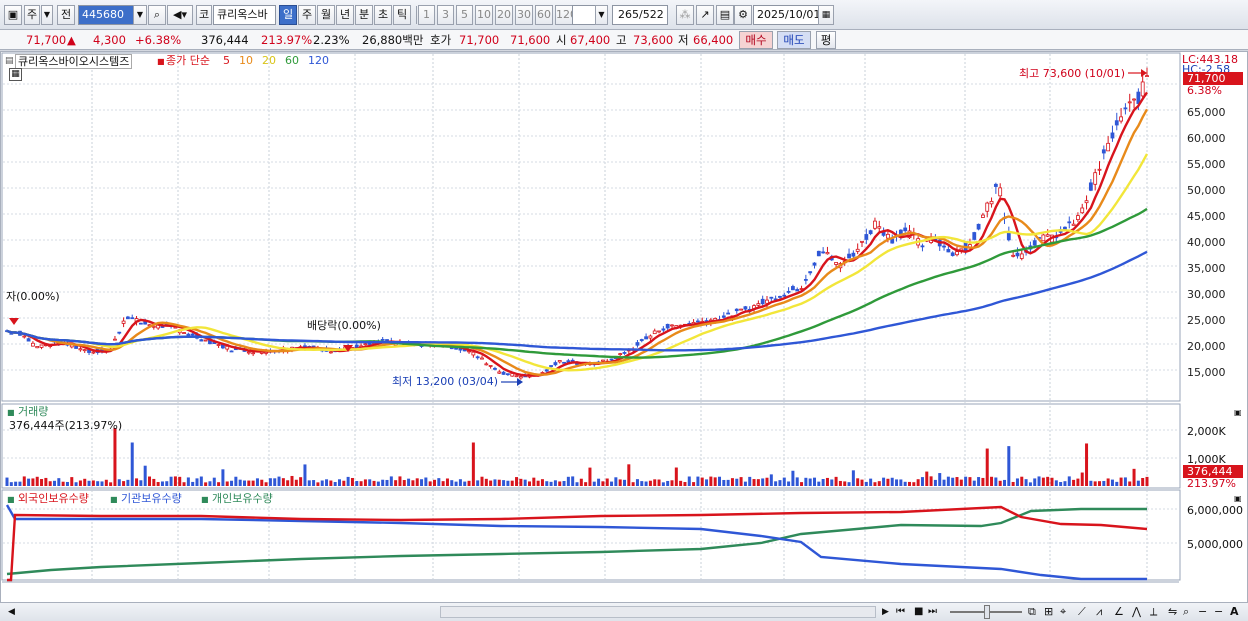 The image size is (1248, 621). I want to click on text-tool-icon: ⟂, so click(1153, 612).